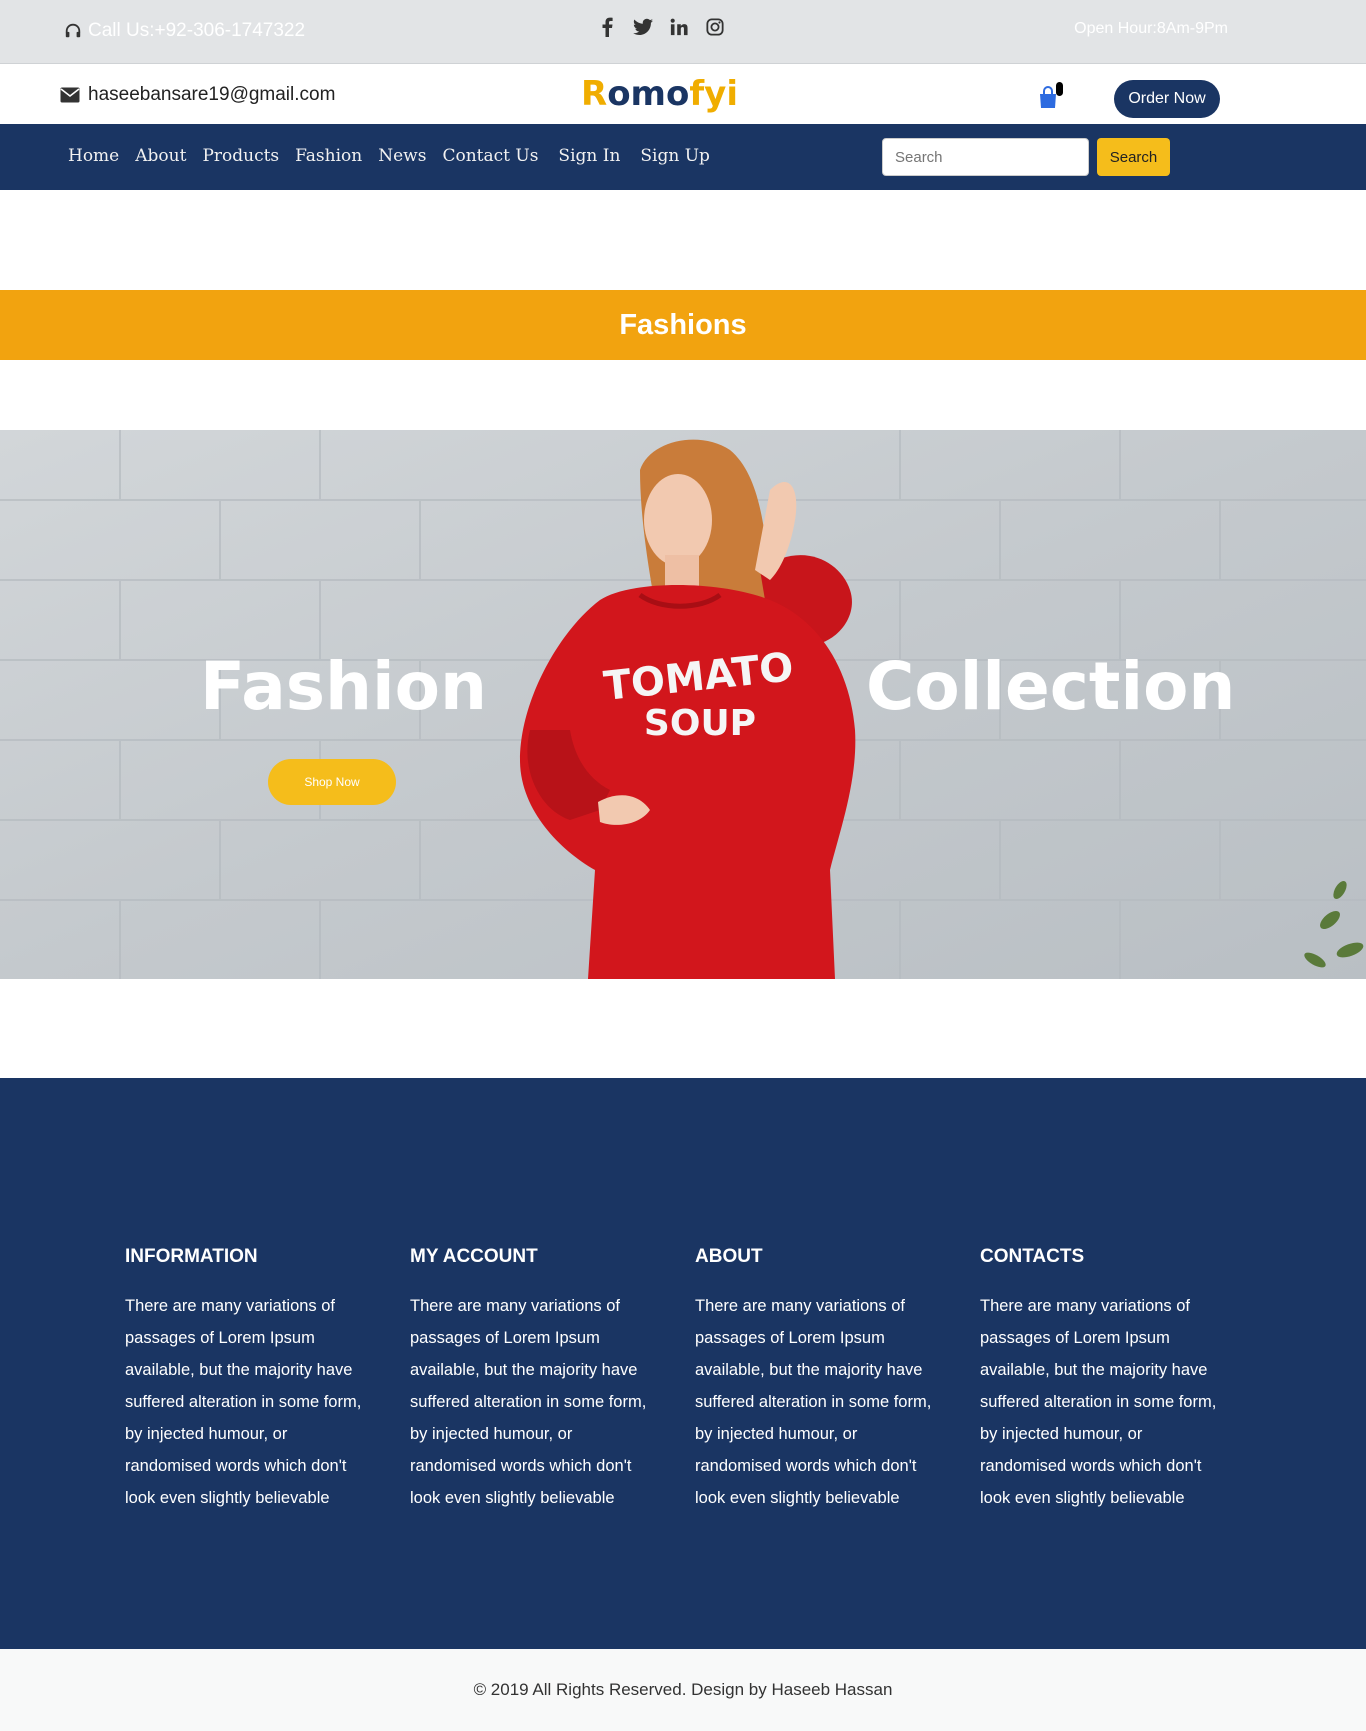 The width and height of the screenshot is (1366, 1731). What do you see at coordinates (343, 686) in the screenshot?
I see `hero-title-left: Fashion` at bounding box center [343, 686].